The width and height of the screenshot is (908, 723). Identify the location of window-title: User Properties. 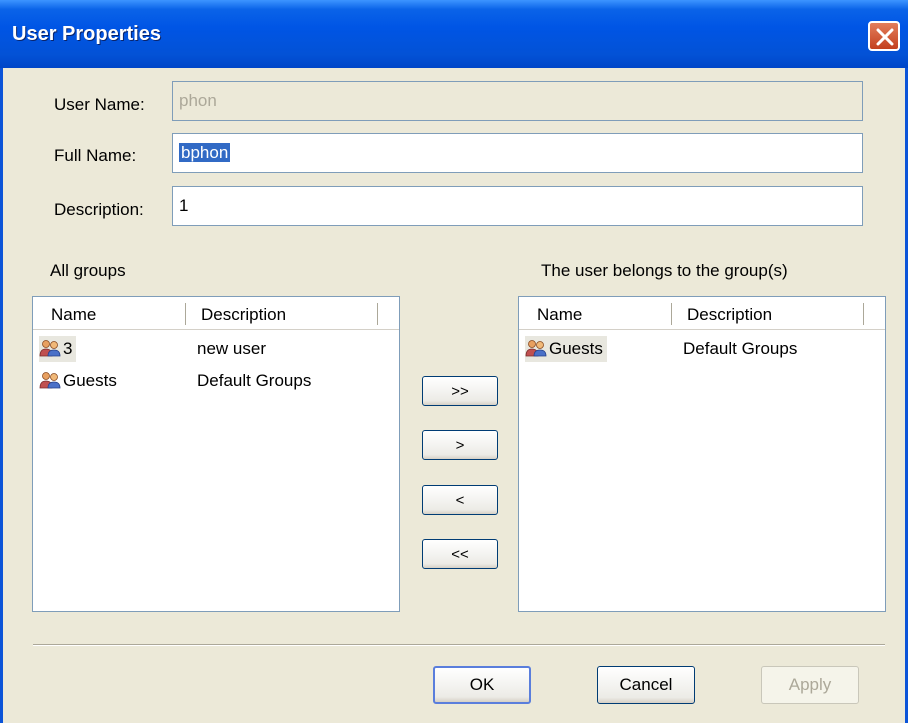
(86, 34).